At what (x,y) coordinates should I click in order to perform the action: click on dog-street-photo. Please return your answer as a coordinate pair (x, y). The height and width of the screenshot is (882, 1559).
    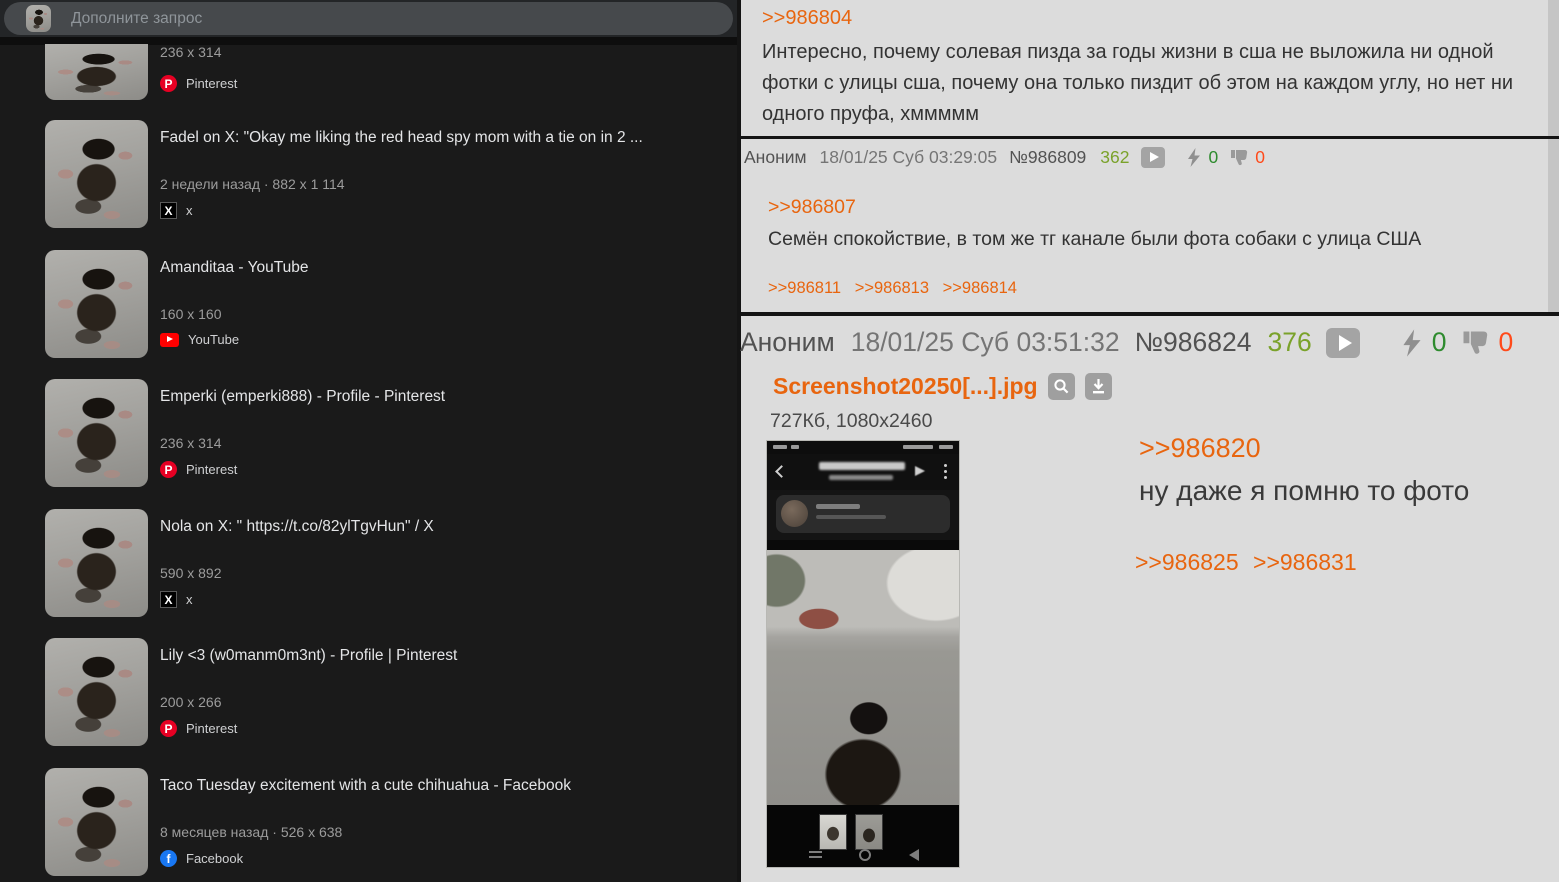
    Looking at the image, I should click on (863, 677).